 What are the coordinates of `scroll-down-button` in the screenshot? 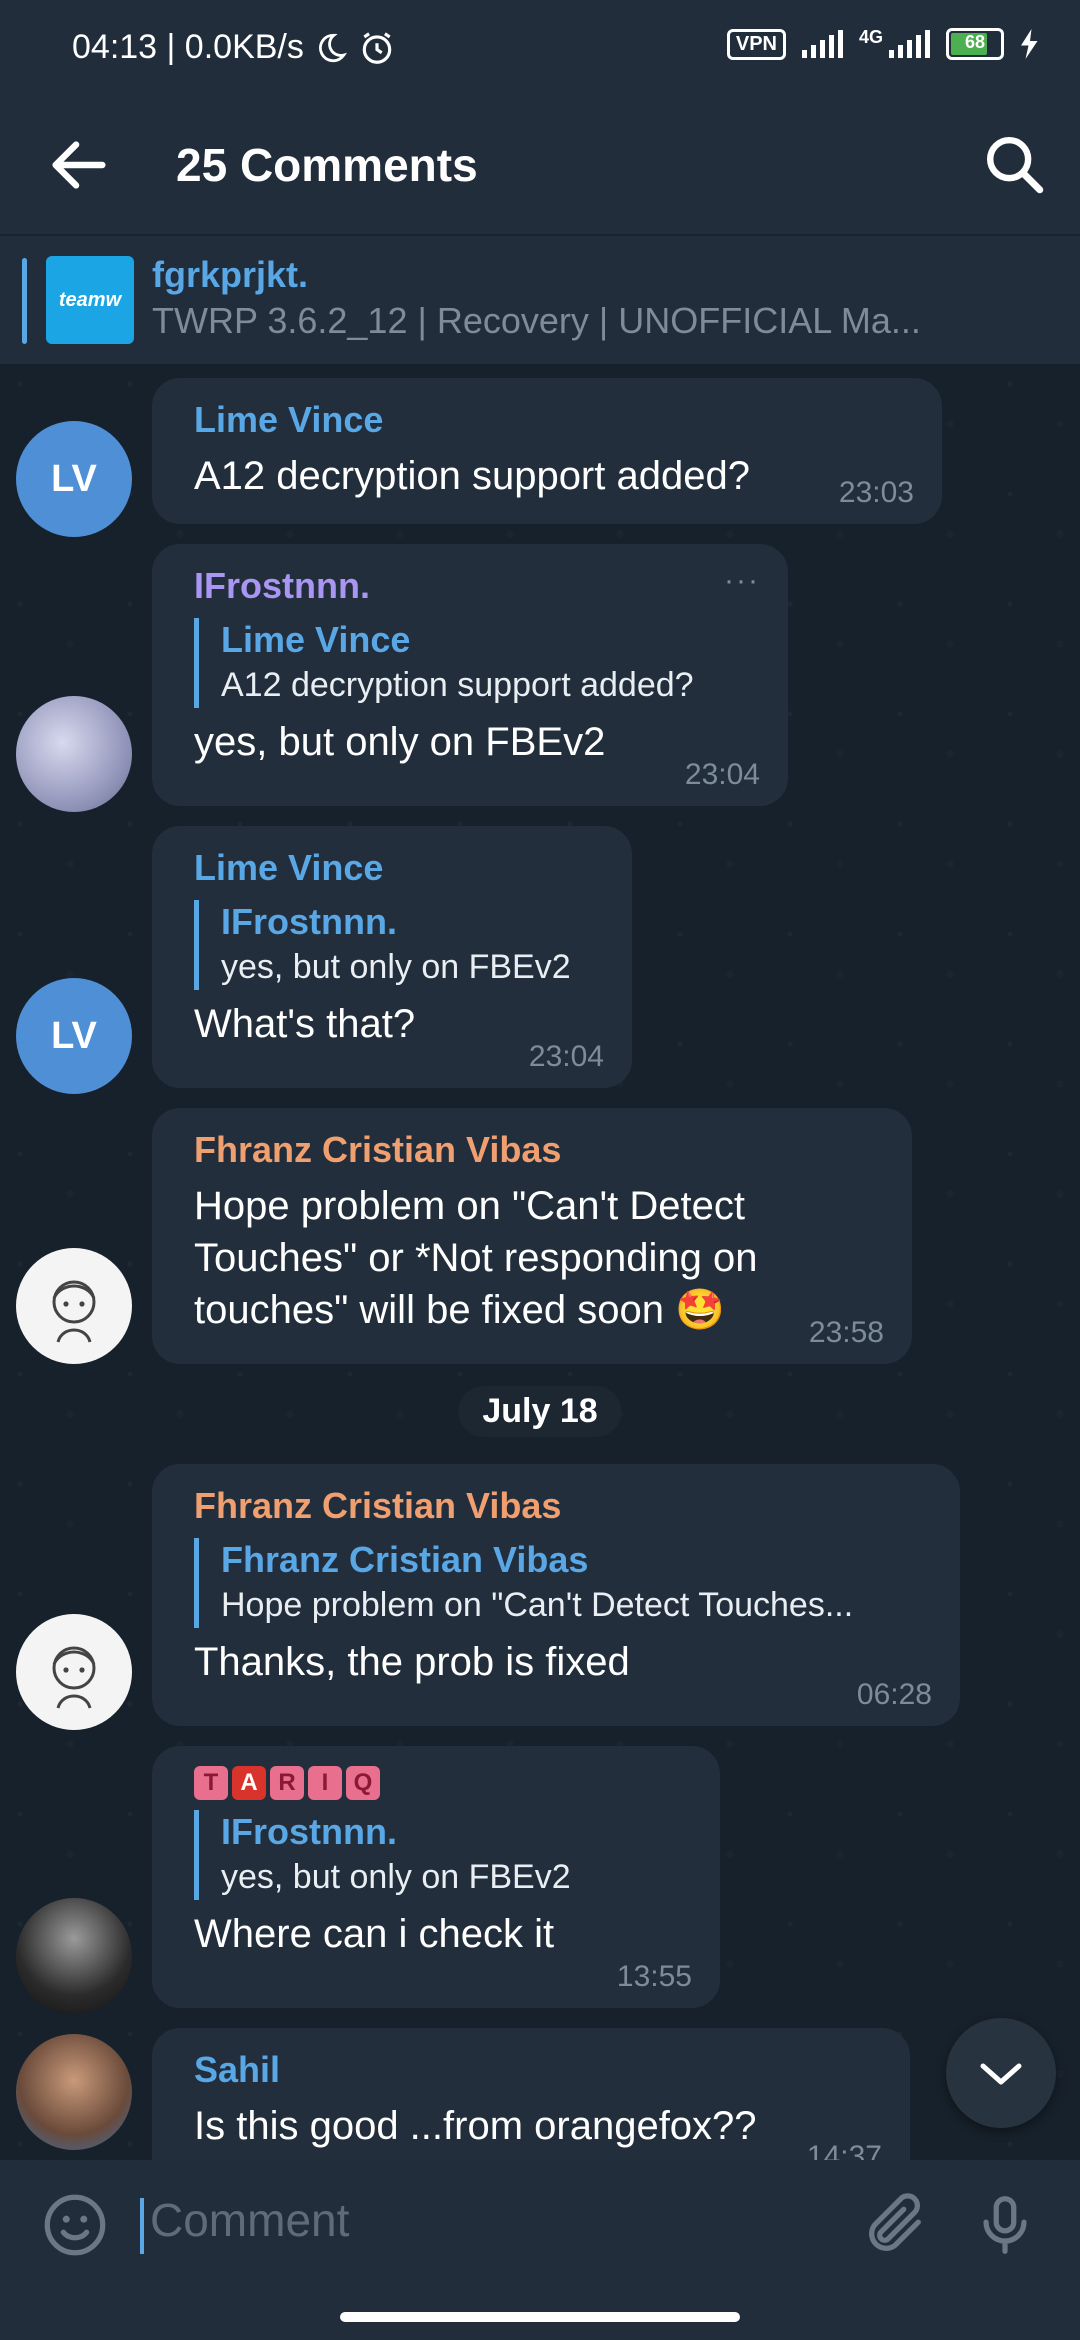 It's located at (1001, 2073).